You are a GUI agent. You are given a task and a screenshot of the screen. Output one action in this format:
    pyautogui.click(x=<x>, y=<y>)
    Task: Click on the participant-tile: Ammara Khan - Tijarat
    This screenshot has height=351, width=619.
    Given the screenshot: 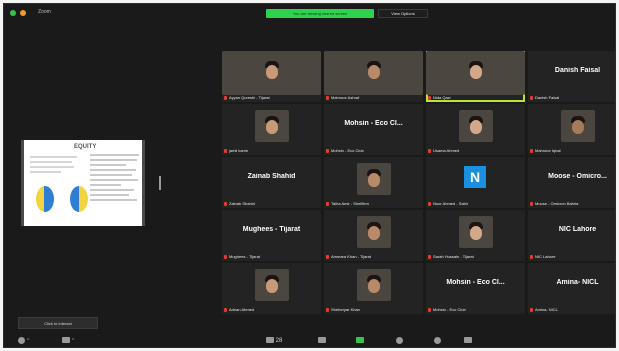 What is the action you would take?
    pyautogui.click(x=373, y=235)
    